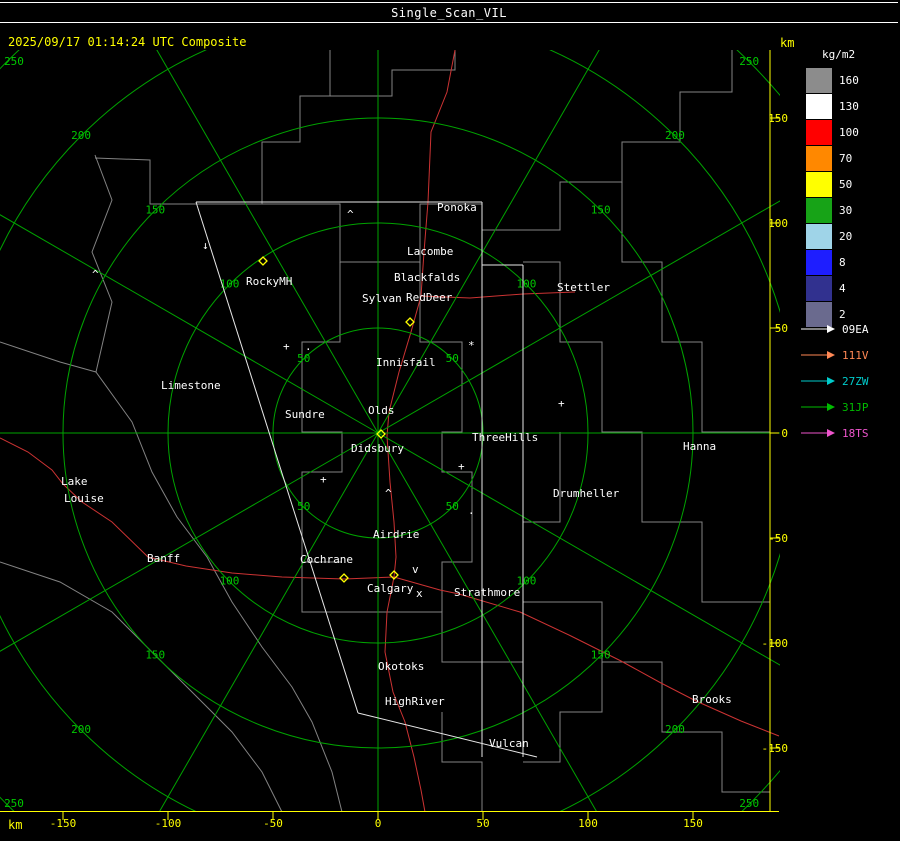 Image resolution: width=900 pixels, height=841 pixels. What do you see at coordinates (778, 223) in the screenshot?
I see `right-axis-tick-label: 100` at bounding box center [778, 223].